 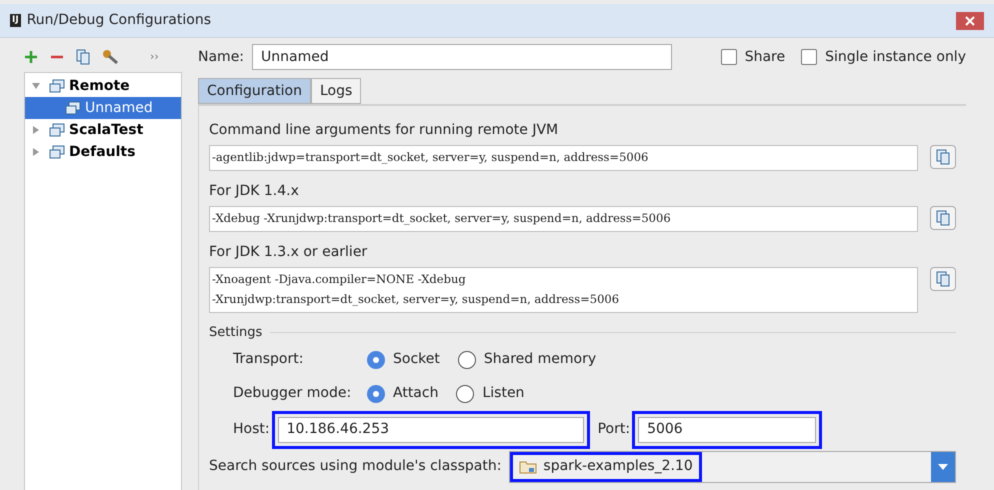 I want to click on name-label: Name:, so click(x=221, y=57).